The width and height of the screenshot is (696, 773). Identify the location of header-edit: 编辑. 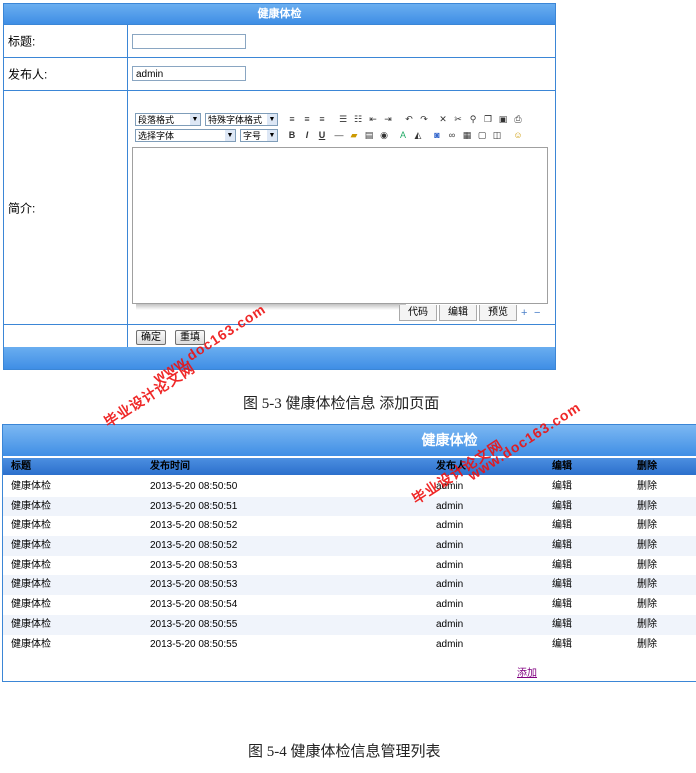
(562, 466).